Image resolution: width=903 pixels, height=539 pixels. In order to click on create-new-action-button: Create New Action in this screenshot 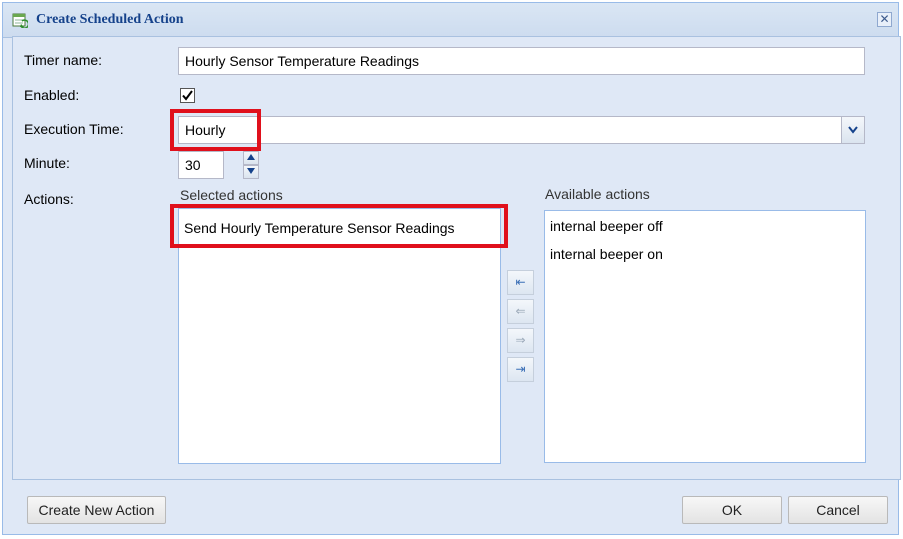, I will do `click(96, 510)`.